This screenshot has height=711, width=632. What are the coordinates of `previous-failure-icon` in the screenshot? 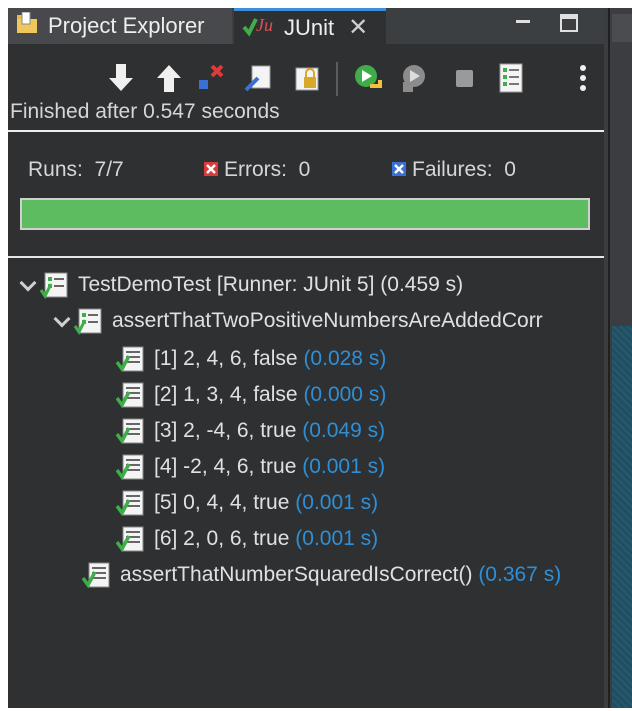 It's located at (169, 78).